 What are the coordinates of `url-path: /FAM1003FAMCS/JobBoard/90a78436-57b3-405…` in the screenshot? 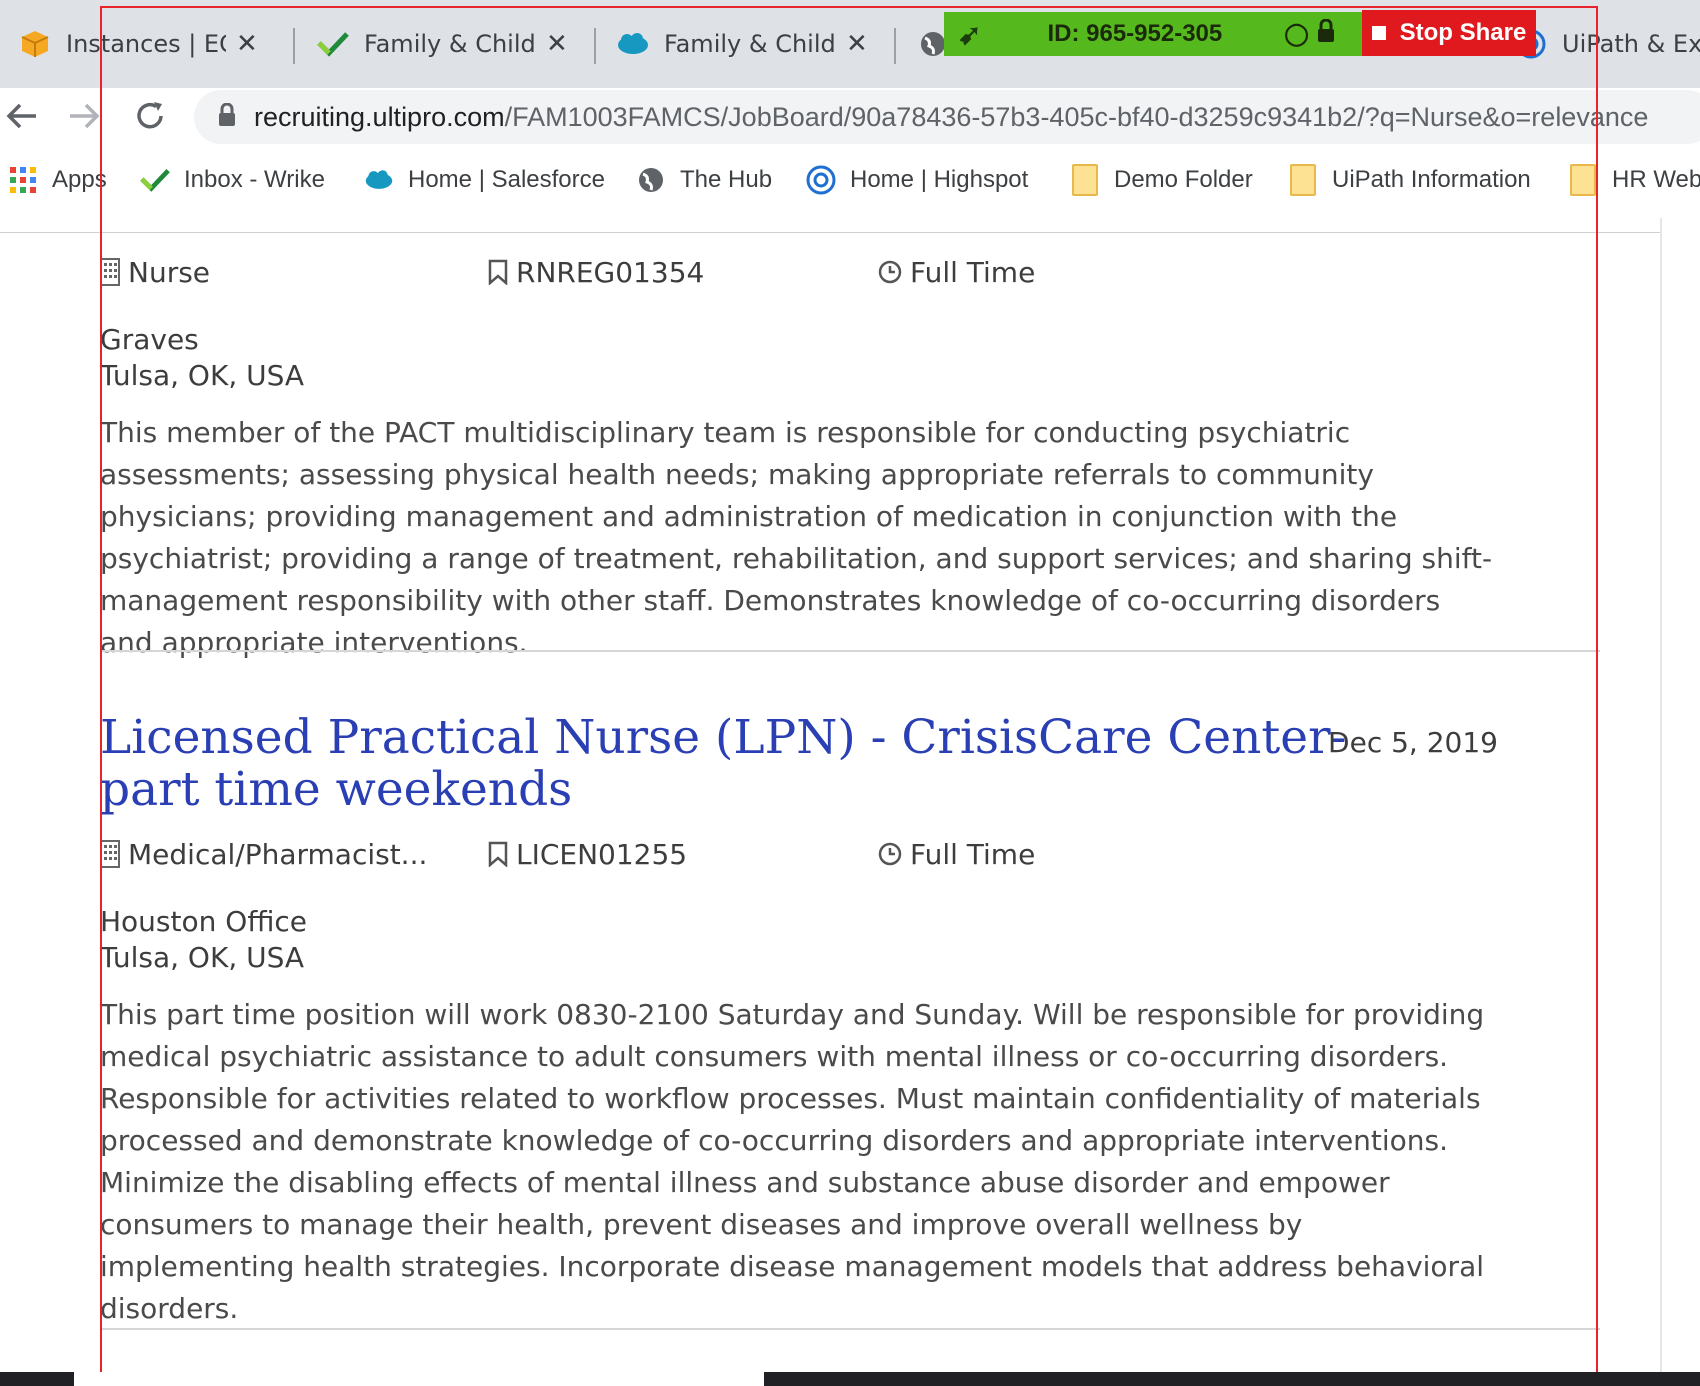 It's located at (1076, 116).